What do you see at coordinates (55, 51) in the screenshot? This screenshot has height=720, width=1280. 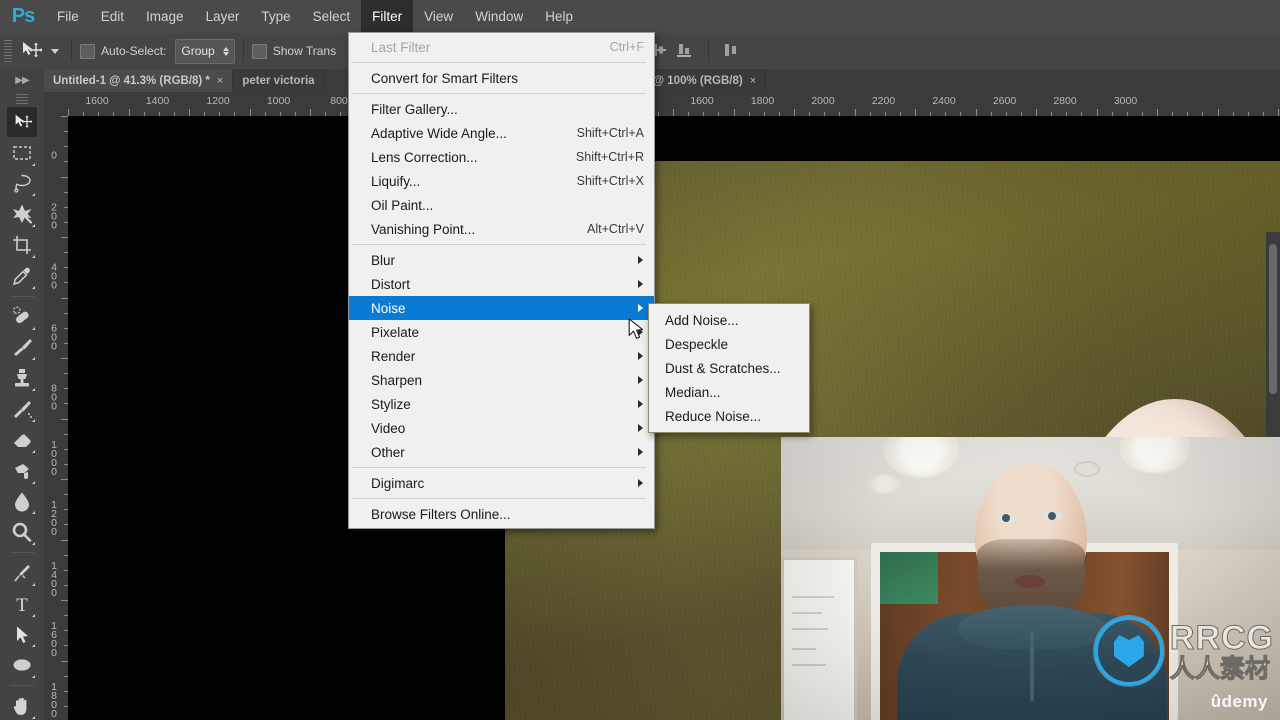 I see `tool-preset-chevron-down-icon` at bounding box center [55, 51].